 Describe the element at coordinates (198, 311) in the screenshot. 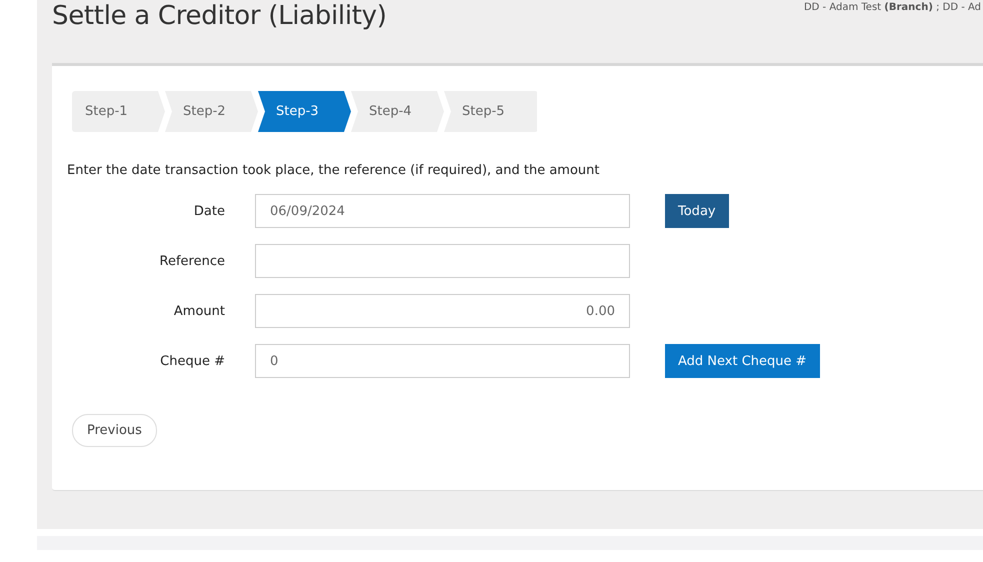

I see `field-label: Amount` at that location.